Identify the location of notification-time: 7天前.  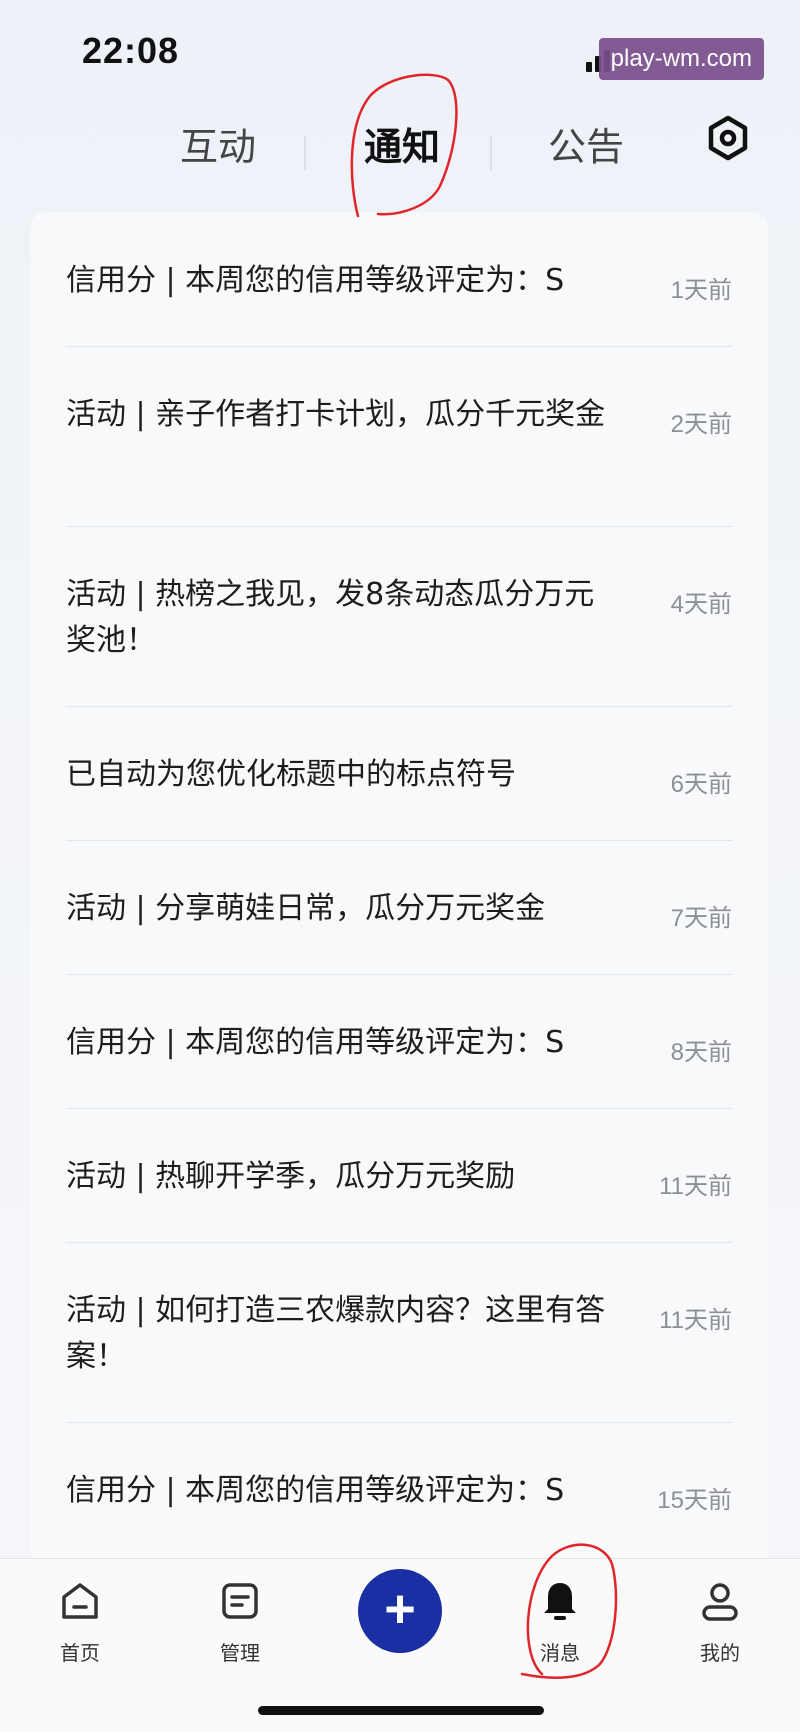
(701, 918).